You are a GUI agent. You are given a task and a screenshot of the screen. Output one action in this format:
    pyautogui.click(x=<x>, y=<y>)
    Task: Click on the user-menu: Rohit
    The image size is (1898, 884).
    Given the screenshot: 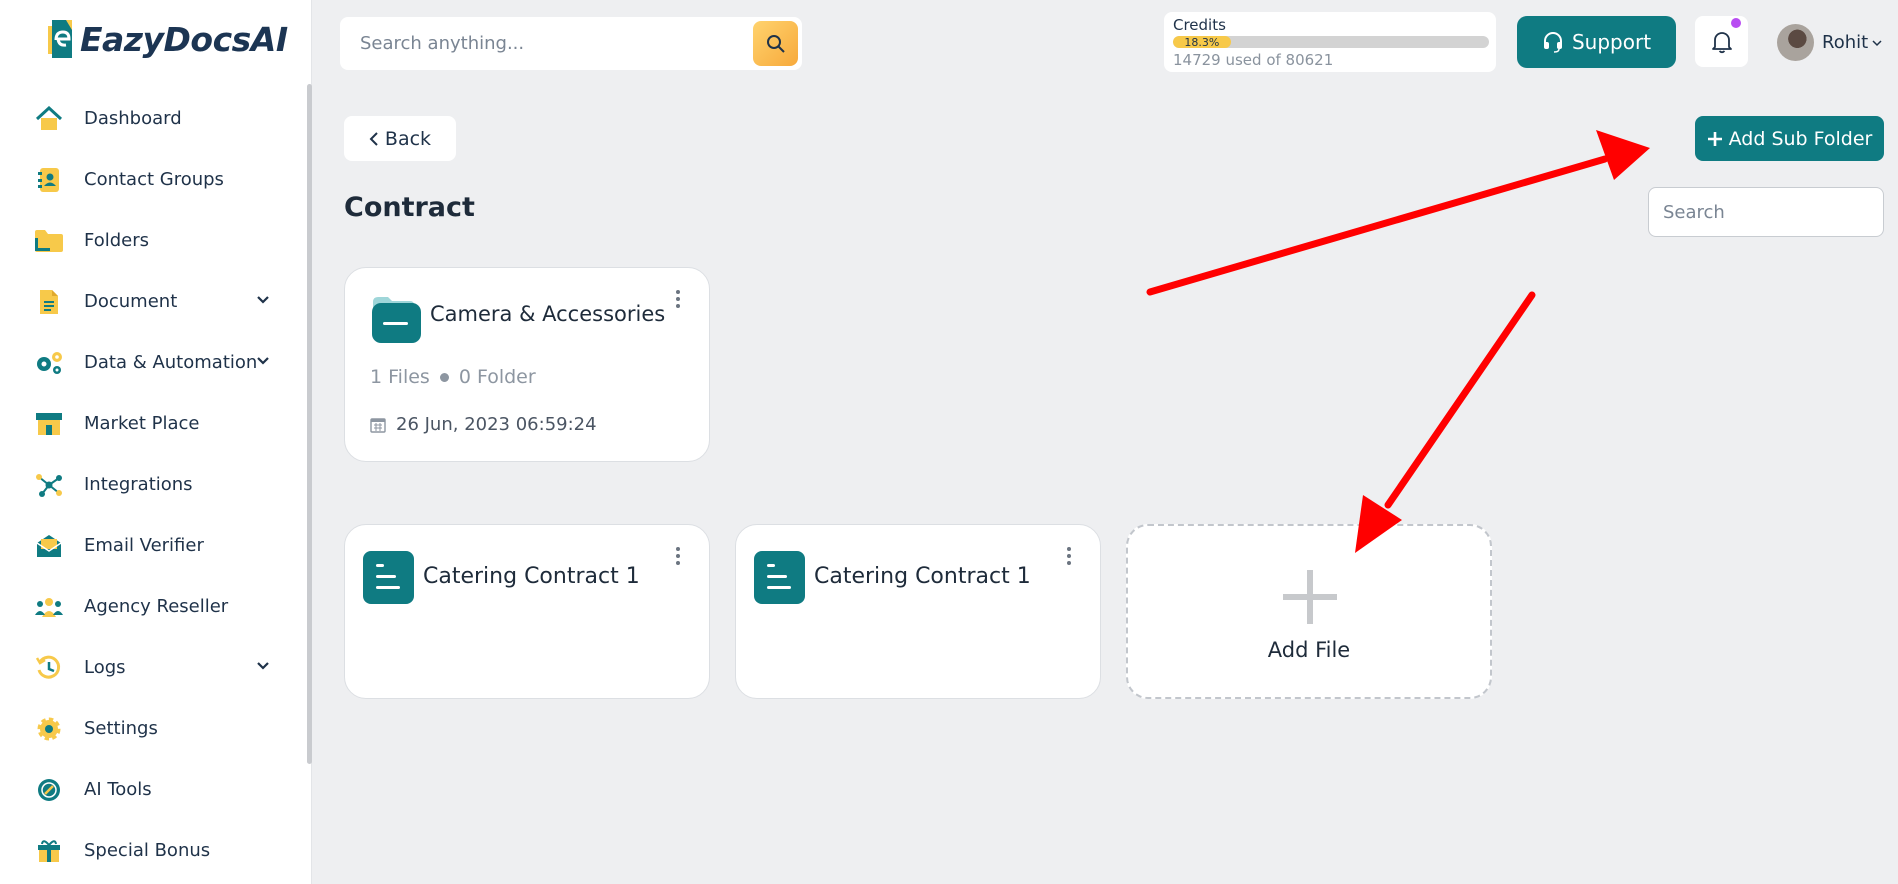 What is the action you would take?
    pyautogui.click(x=1829, y=42)
    